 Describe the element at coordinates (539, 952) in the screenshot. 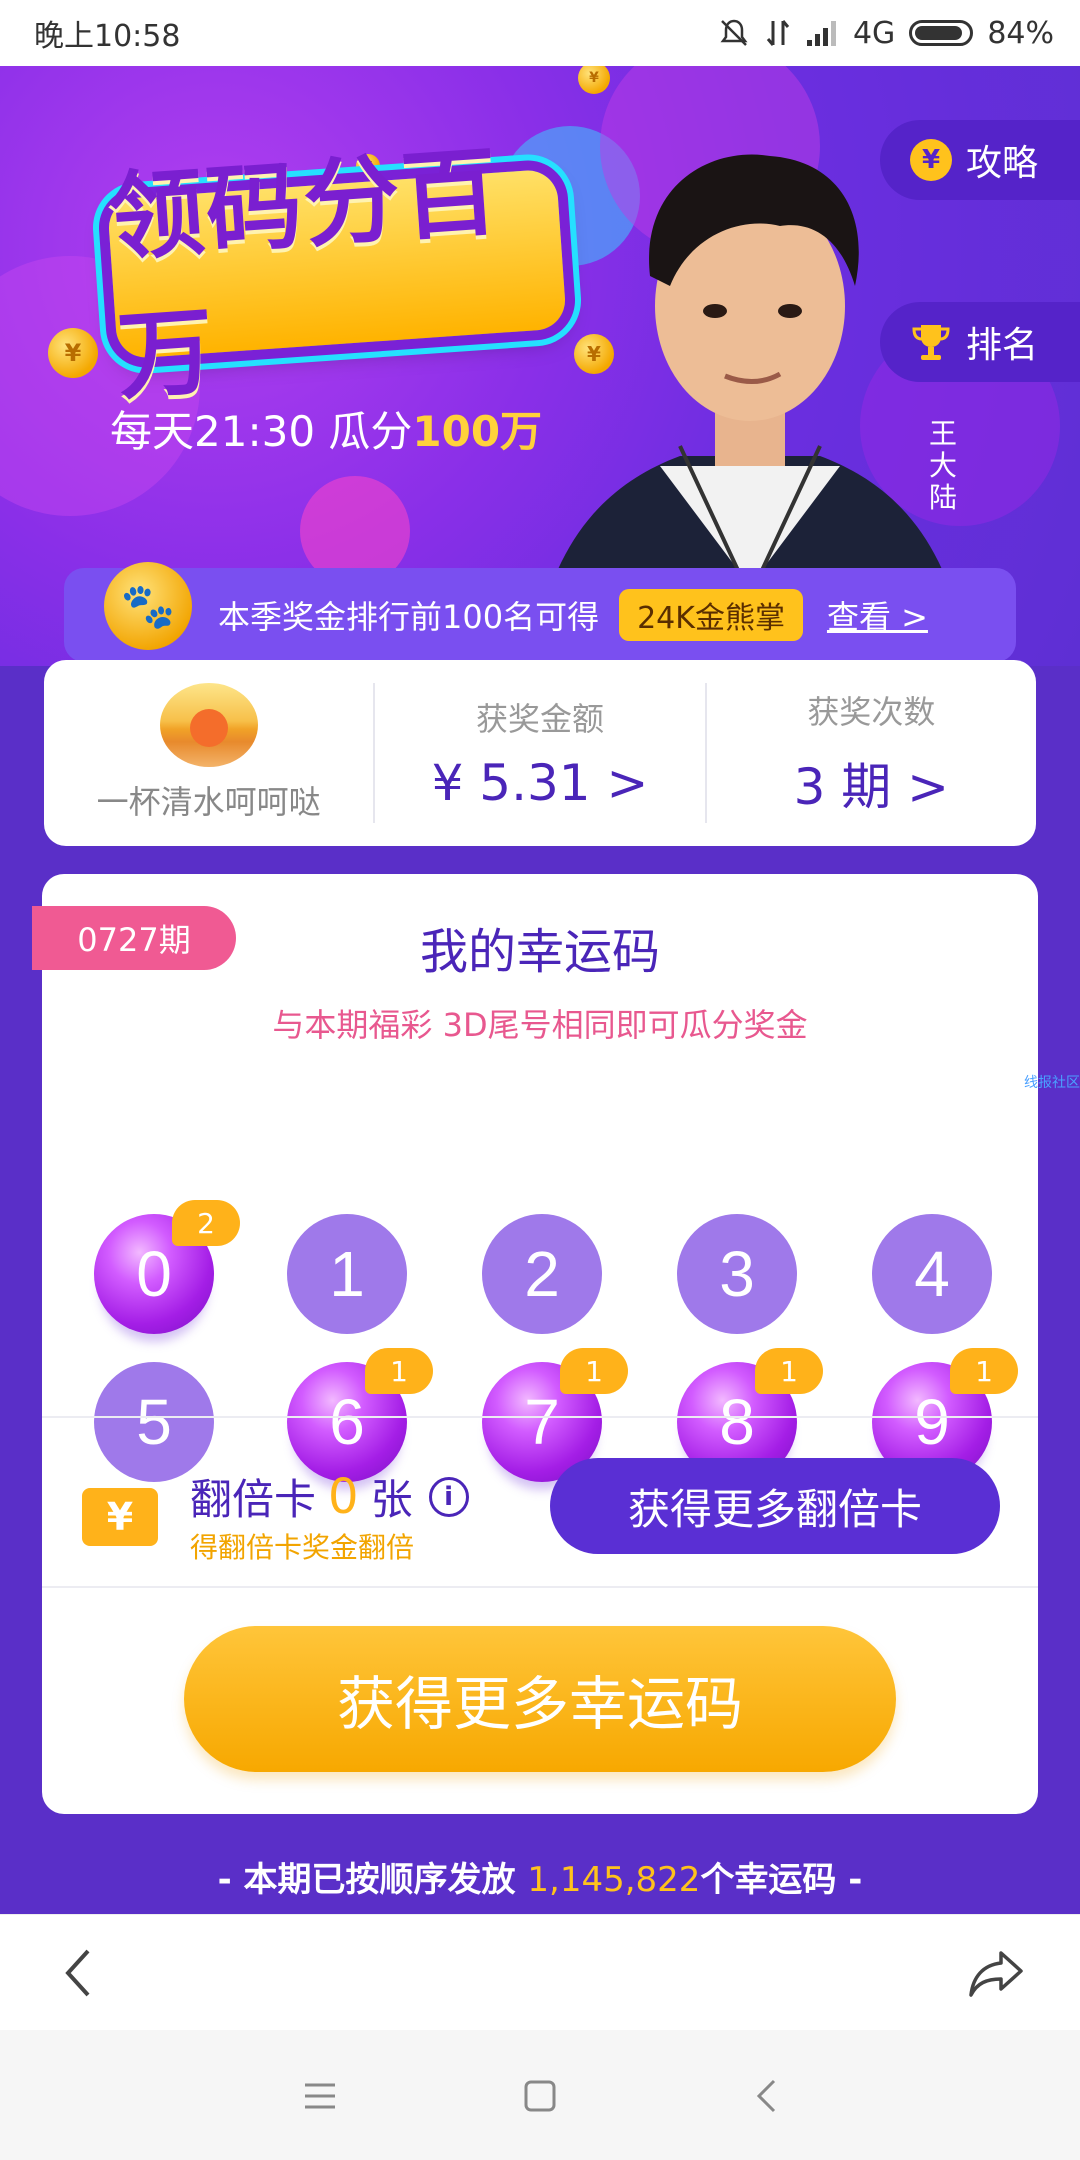

I see `lucky-code-title: 我的幸运码` at that location.